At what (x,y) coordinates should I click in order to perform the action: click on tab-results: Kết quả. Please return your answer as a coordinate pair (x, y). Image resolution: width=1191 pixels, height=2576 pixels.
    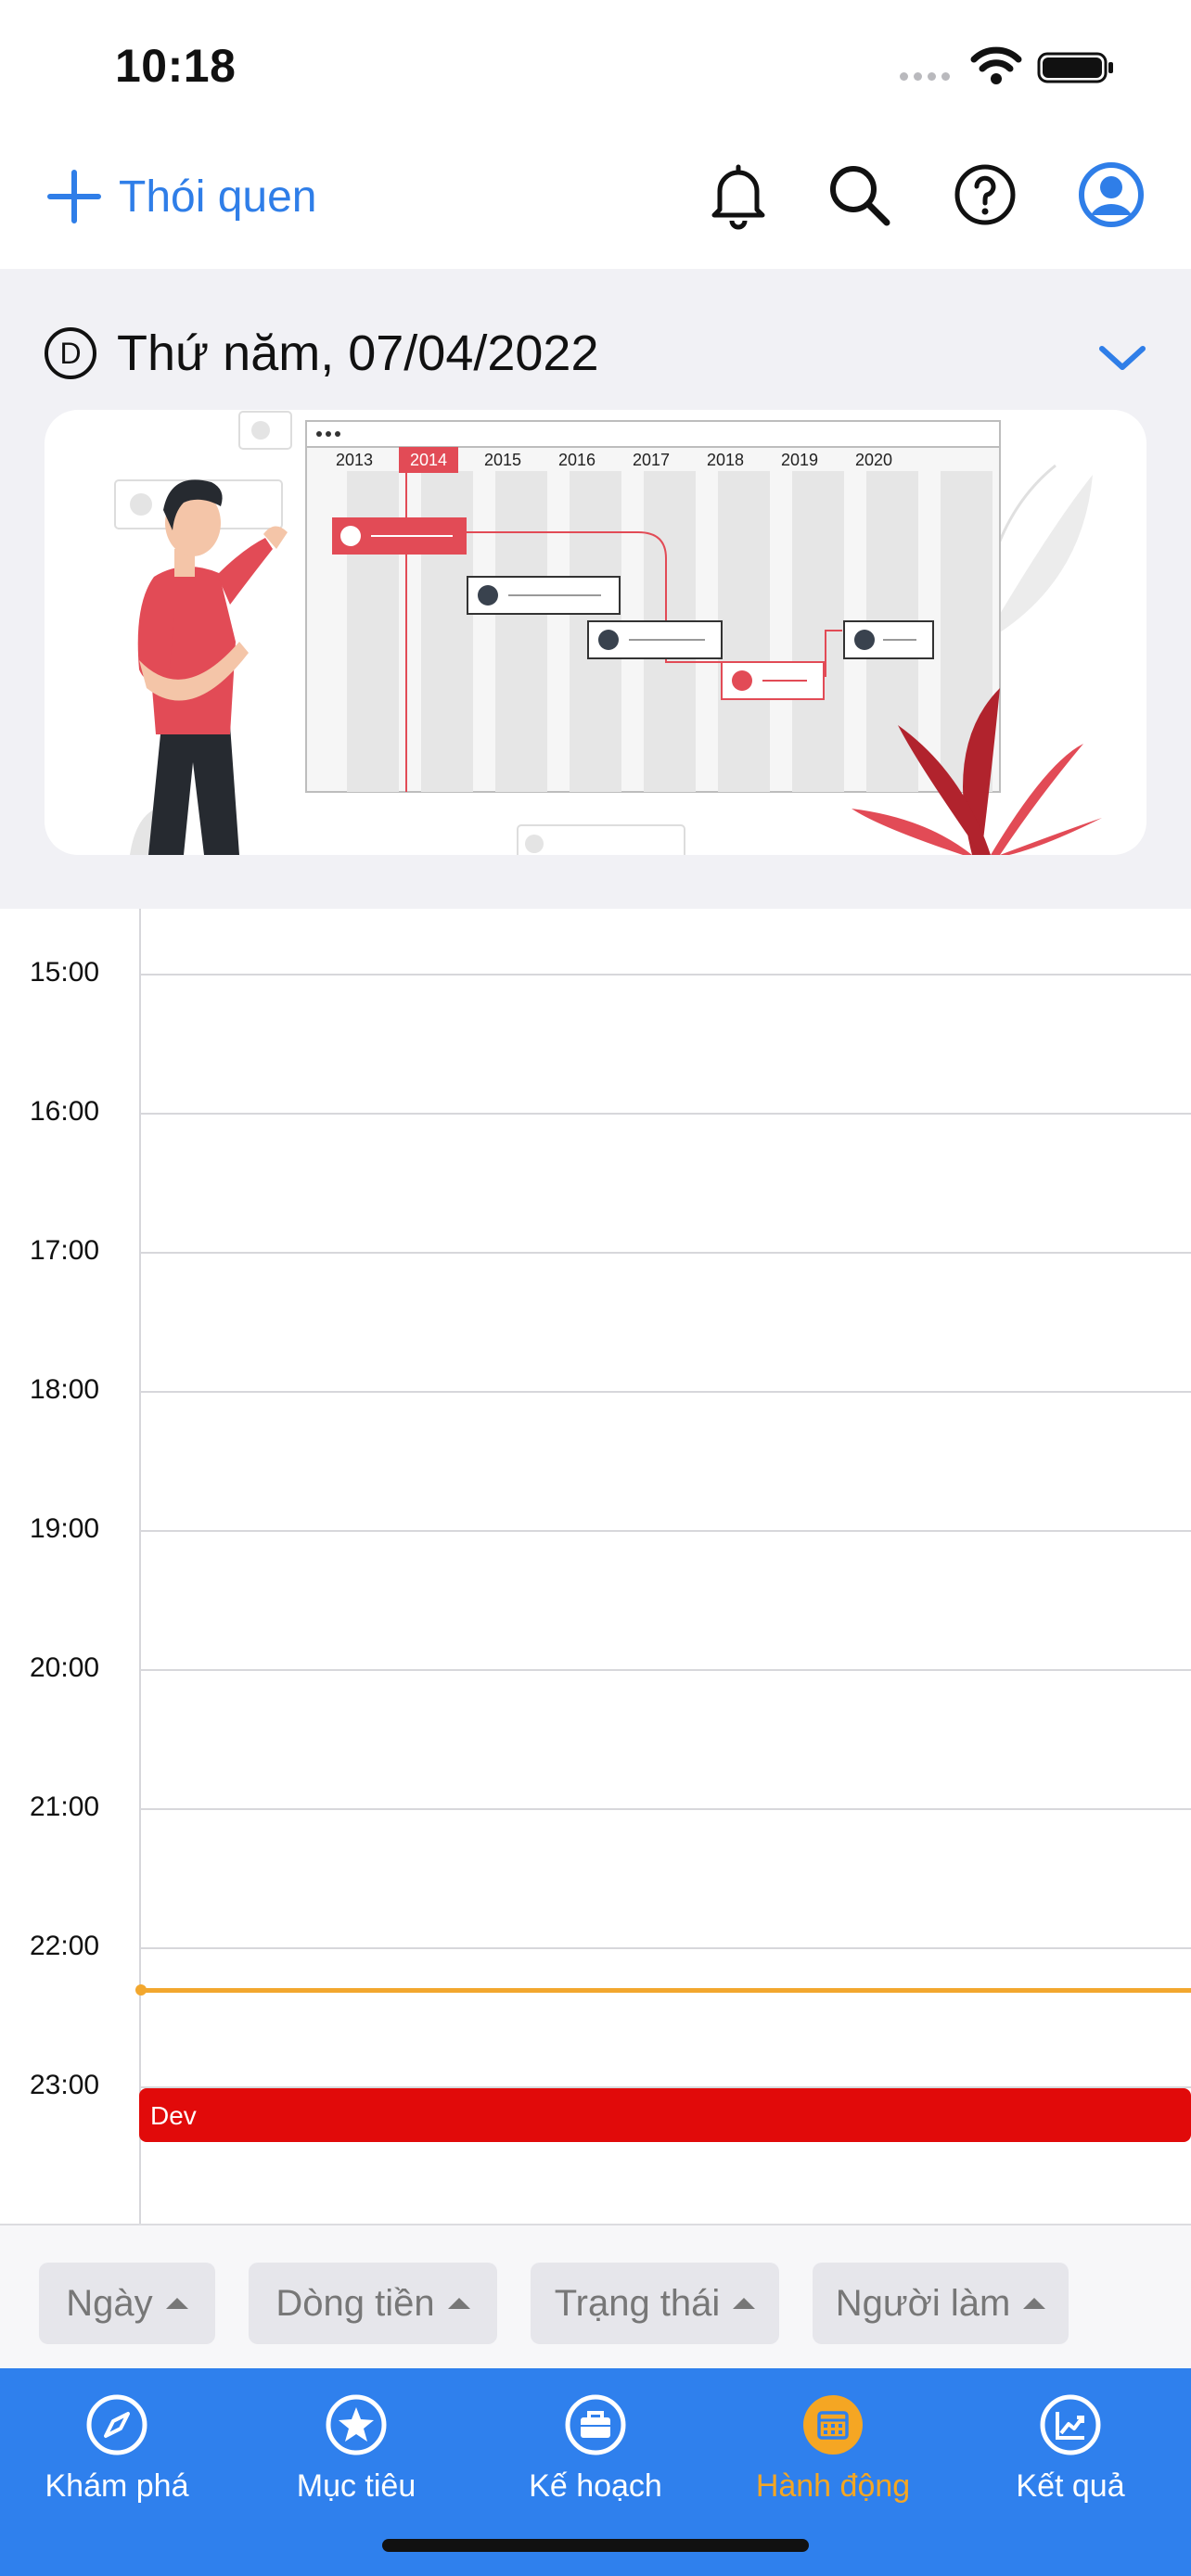
    Looking at the image, I should click on (1070, 2448).